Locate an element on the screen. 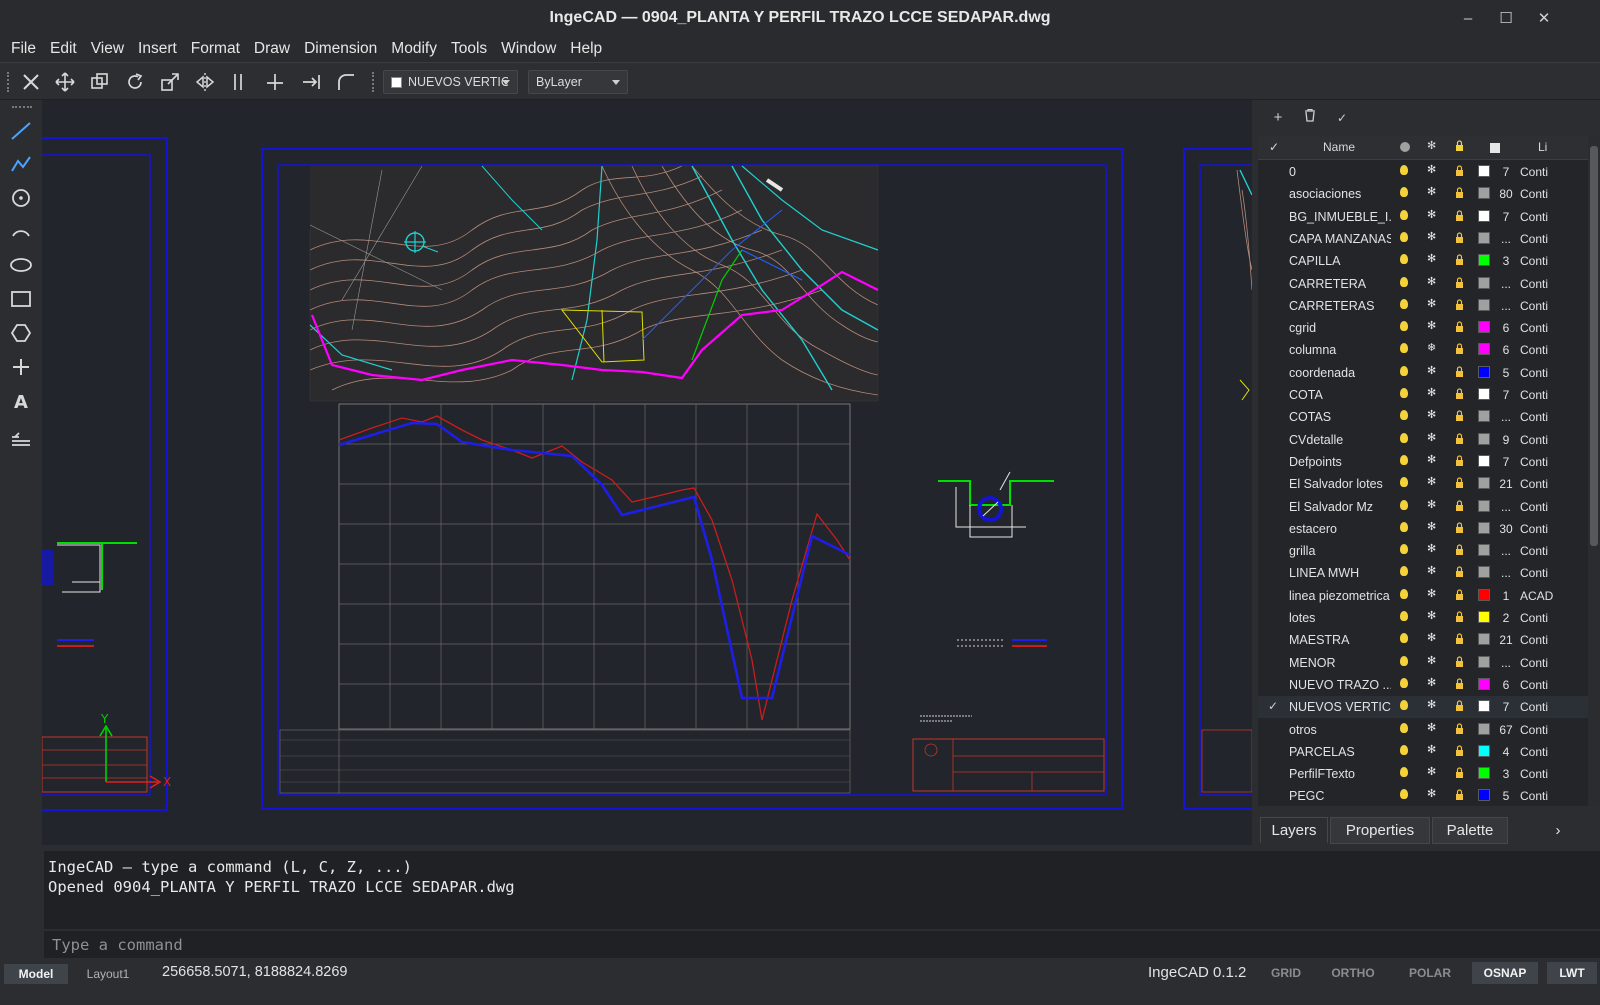 Image resolution: width=1600 pixels, height=1005 pixels. layer-name: MENOR is located at coordinates (1340, 663).